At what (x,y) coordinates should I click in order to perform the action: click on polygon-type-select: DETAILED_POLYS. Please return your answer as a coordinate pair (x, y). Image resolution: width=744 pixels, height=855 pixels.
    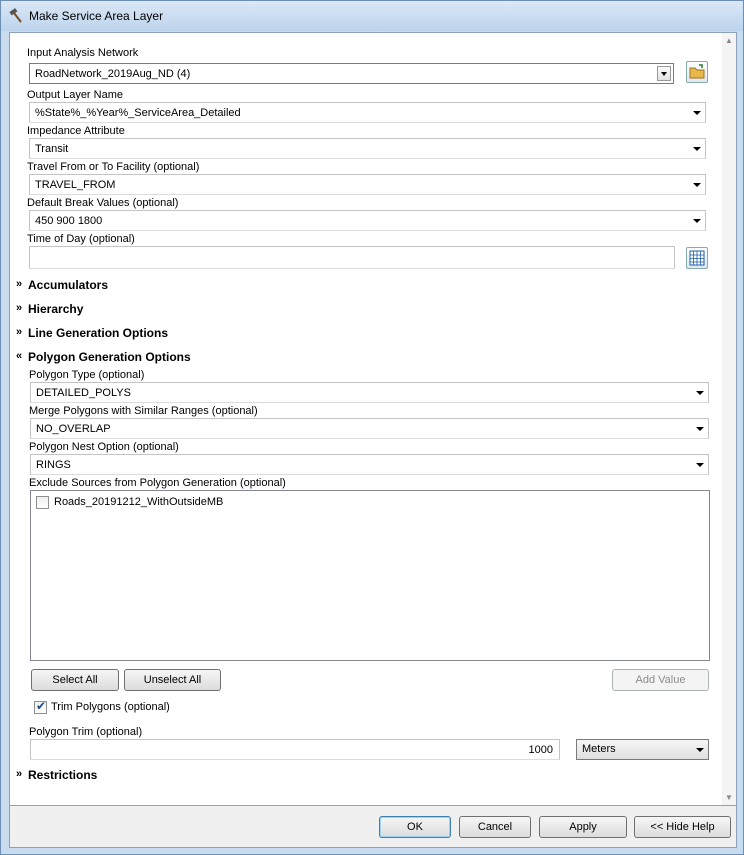
    Looking at the image, I should click on (369, 392).